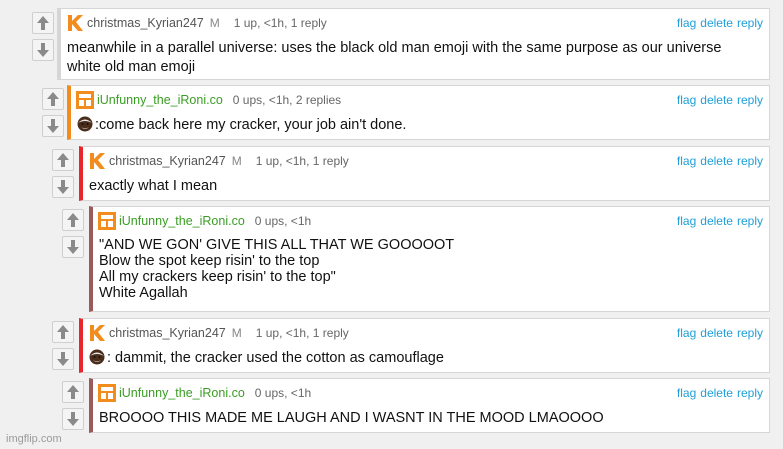 The height and width of the screenshot is (449, 783). Describe the element at coordinates (217, 277) in the screenshot. I see `comment-text: All my crackers keep risin' to the top"` at that location.